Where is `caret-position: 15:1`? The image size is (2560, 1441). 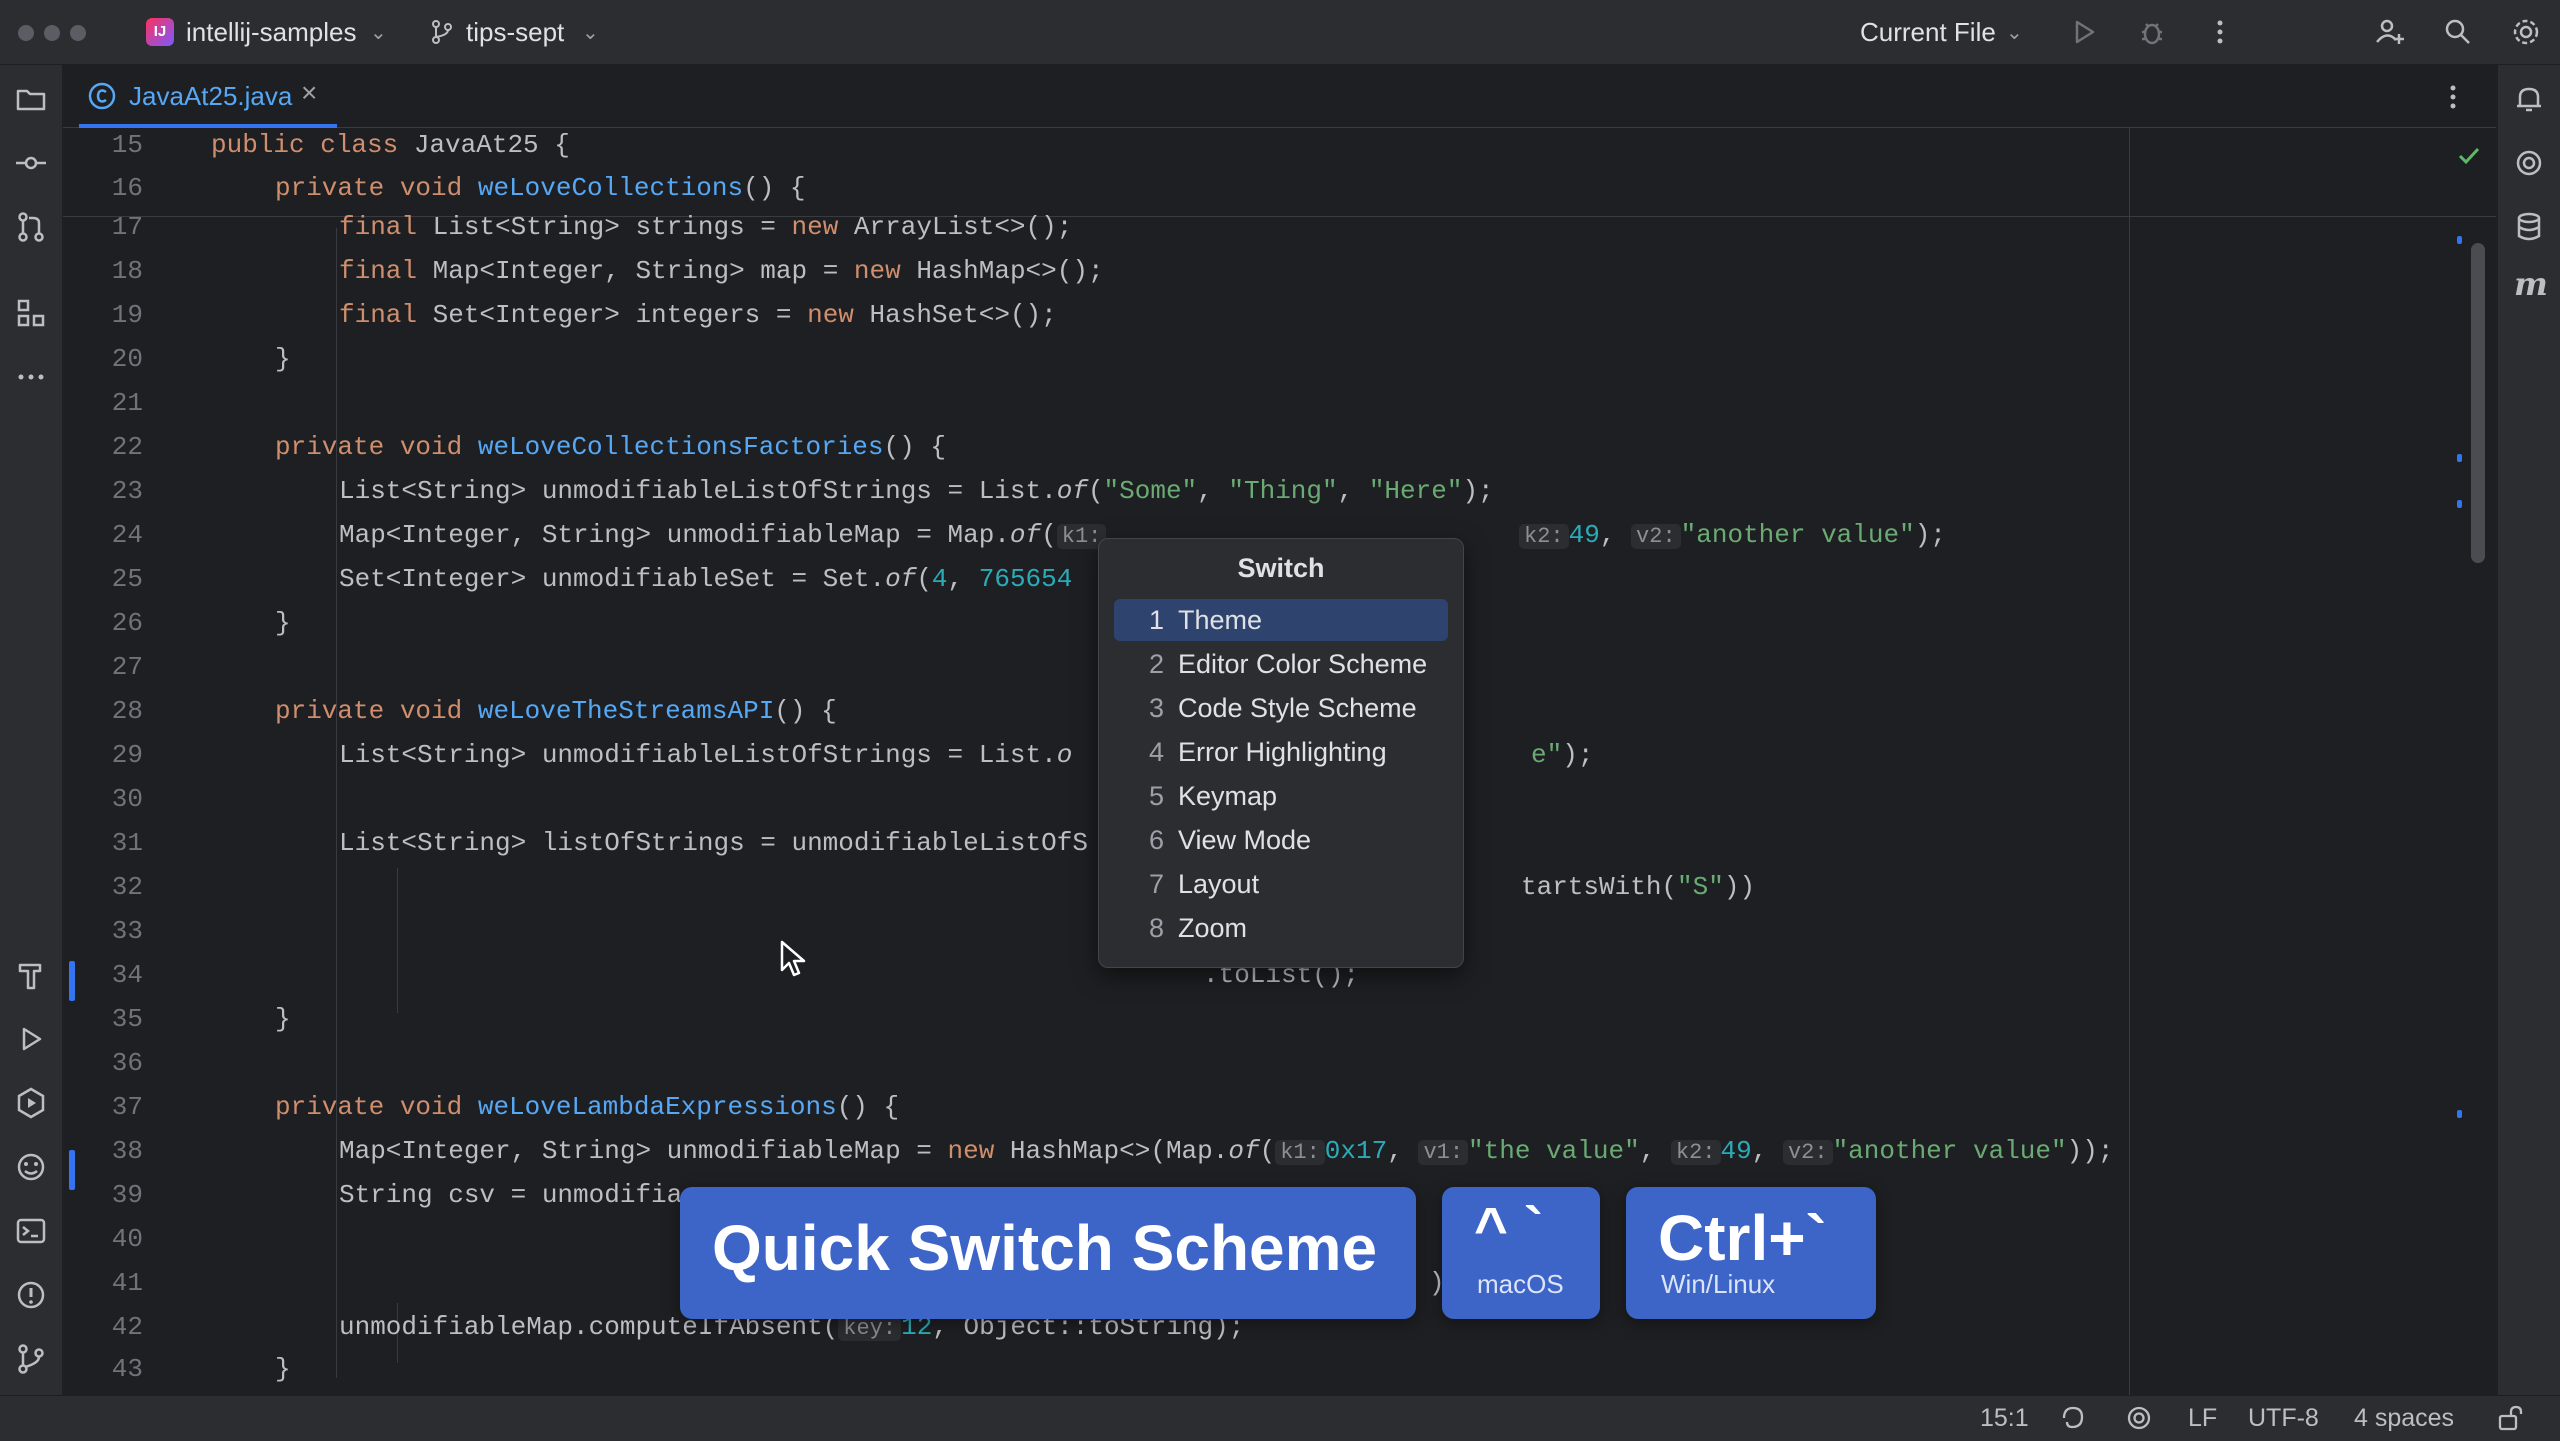
caret-position: 15:1 is located at coordinates (2004, 1418).